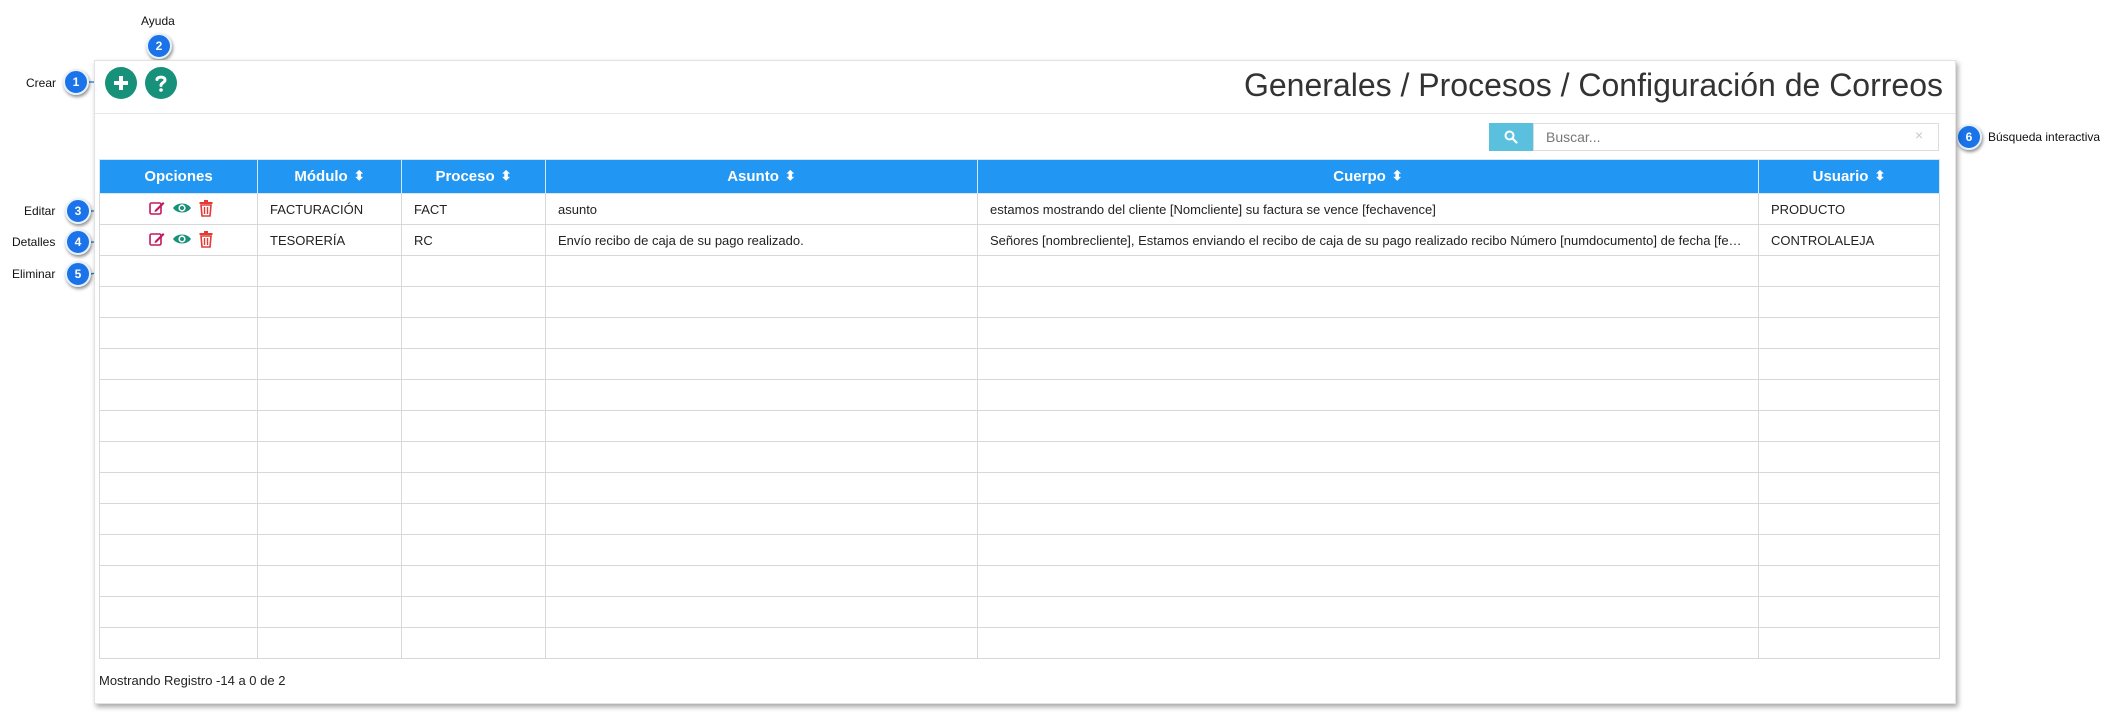 The height and width of the screenshot is (712, 2122). What do you see at coordinates (1849, 209) in the screenshot?
I see `cell-usuario: PRODUCTO` at bounding box center [1849, 209].